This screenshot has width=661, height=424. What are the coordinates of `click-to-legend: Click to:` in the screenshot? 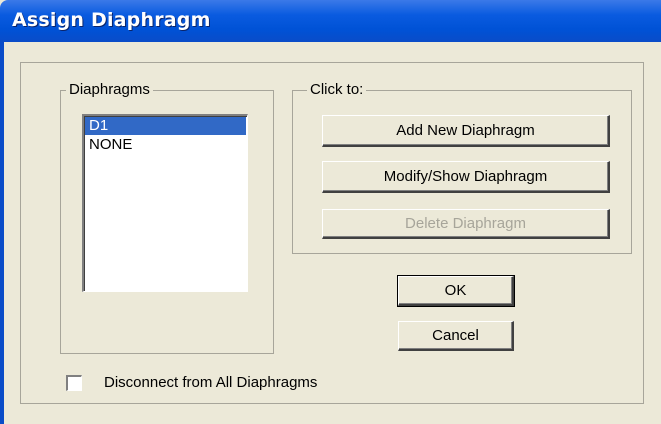 It's located at (337, 90).